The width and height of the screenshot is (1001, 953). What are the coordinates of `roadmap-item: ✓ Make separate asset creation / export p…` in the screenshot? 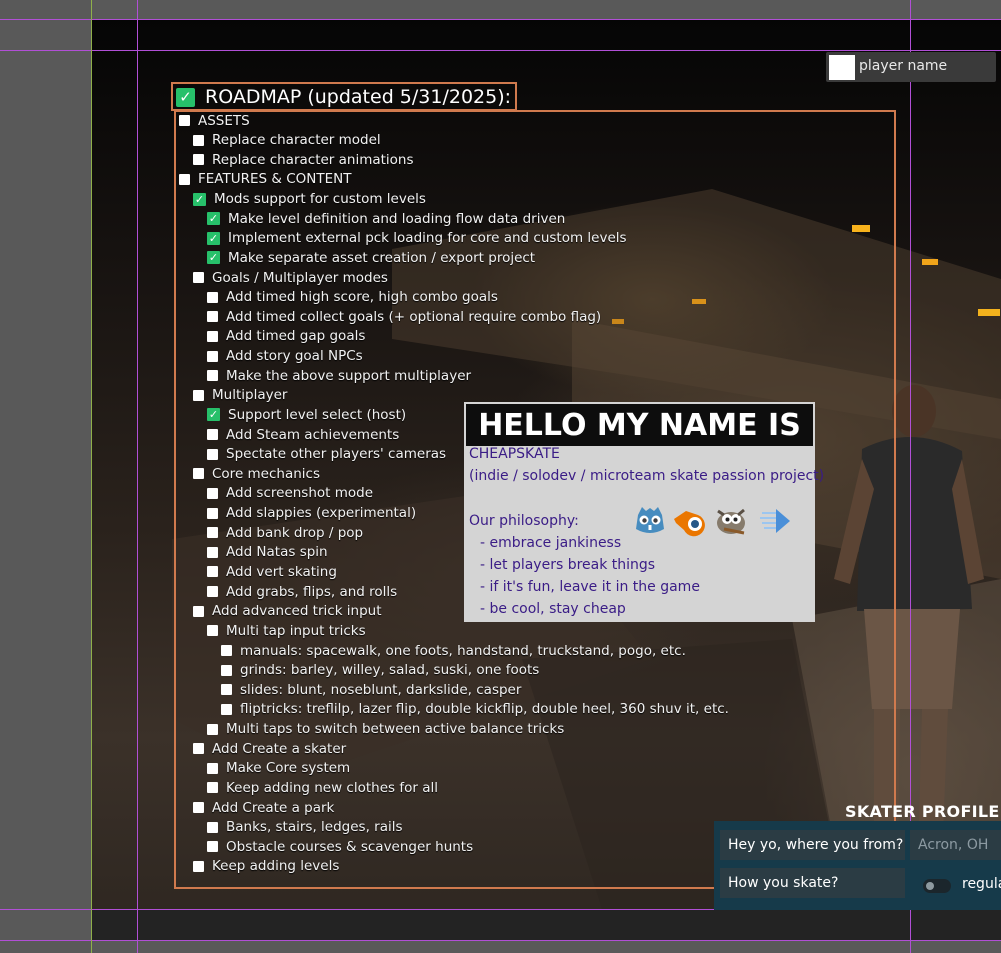 It's located at (371, 257).